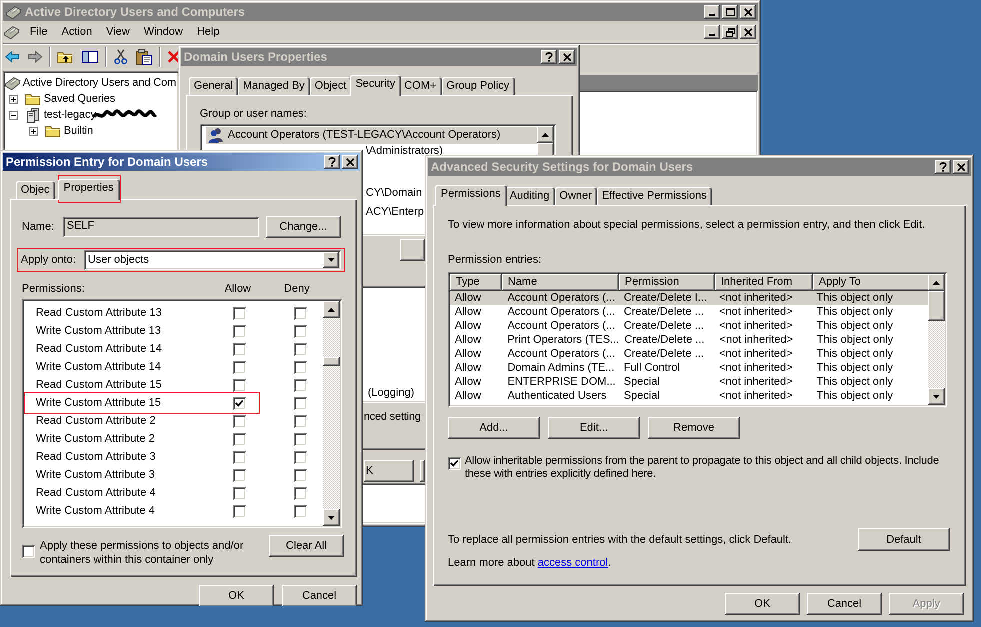 The width and height of the screenshot is (981, 627). I want to click on checkbox-label: Apply these permissions to objects and/or containers within this container only, so click(142, 553).